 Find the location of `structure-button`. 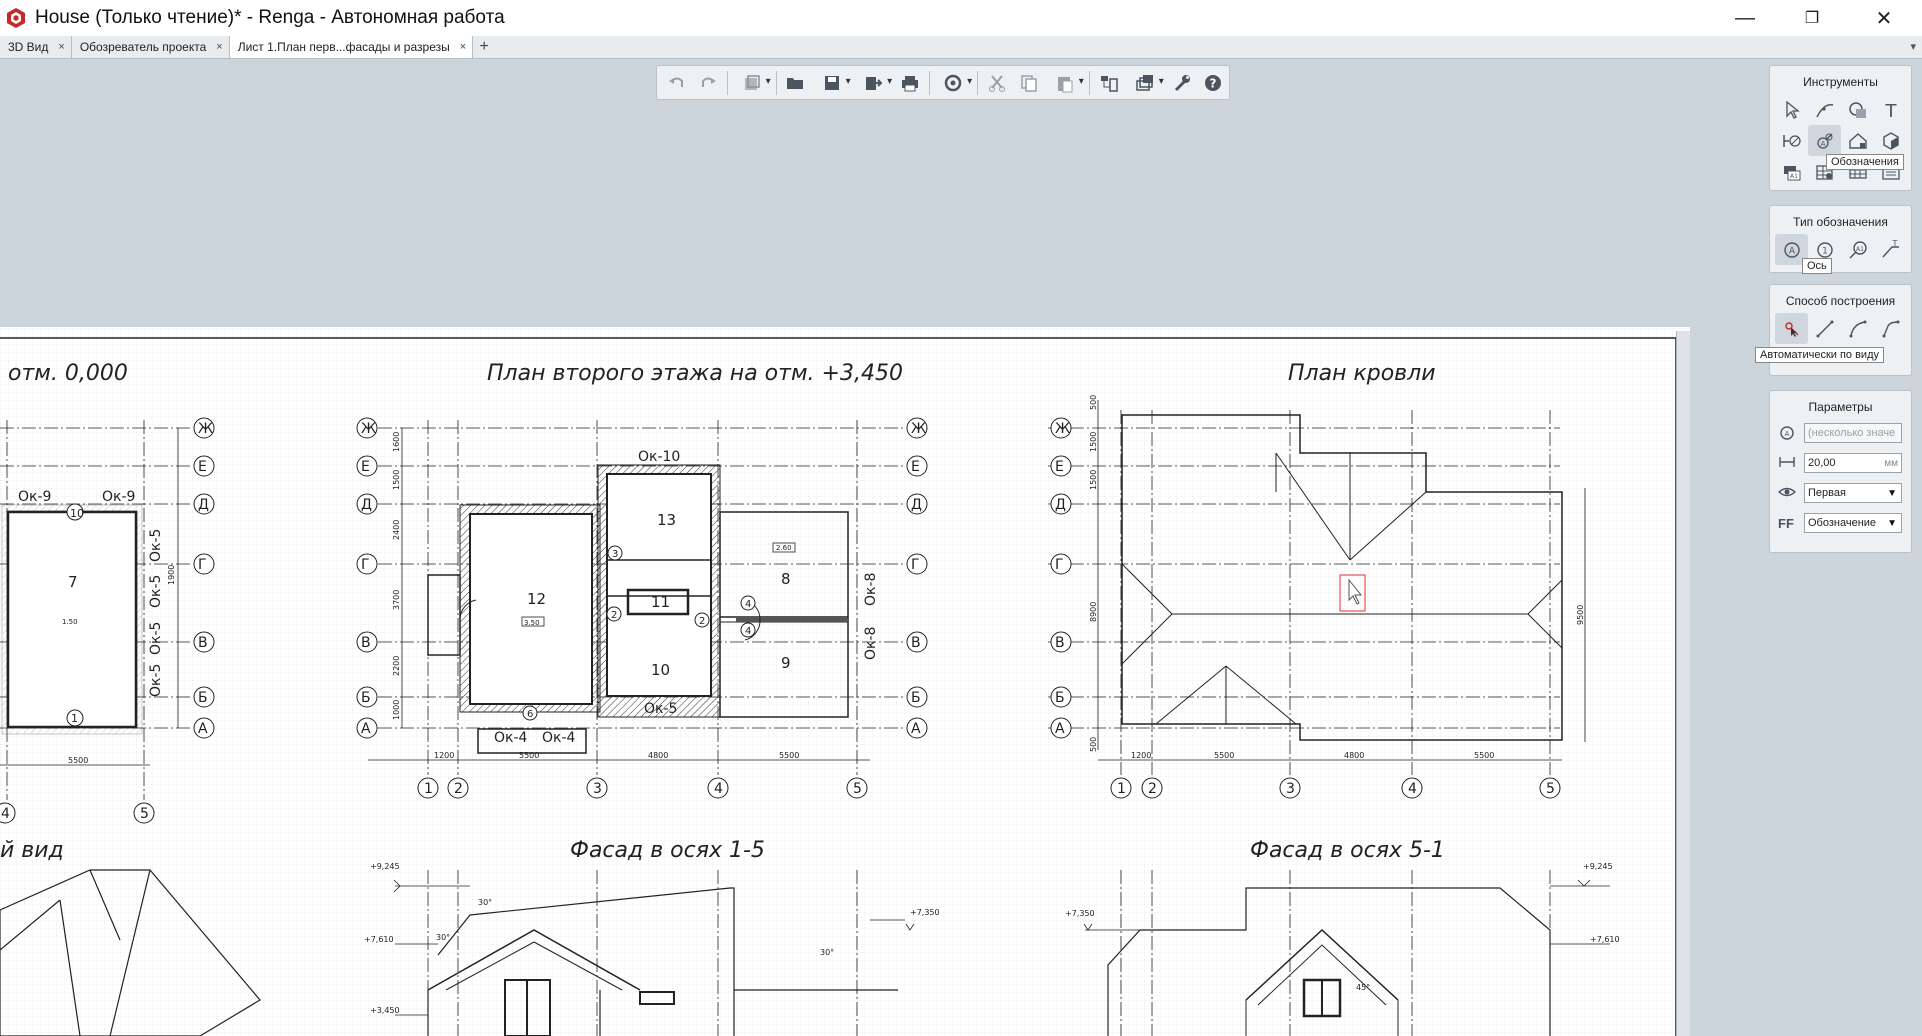

structure-button is located at coordinates (1109, 83).